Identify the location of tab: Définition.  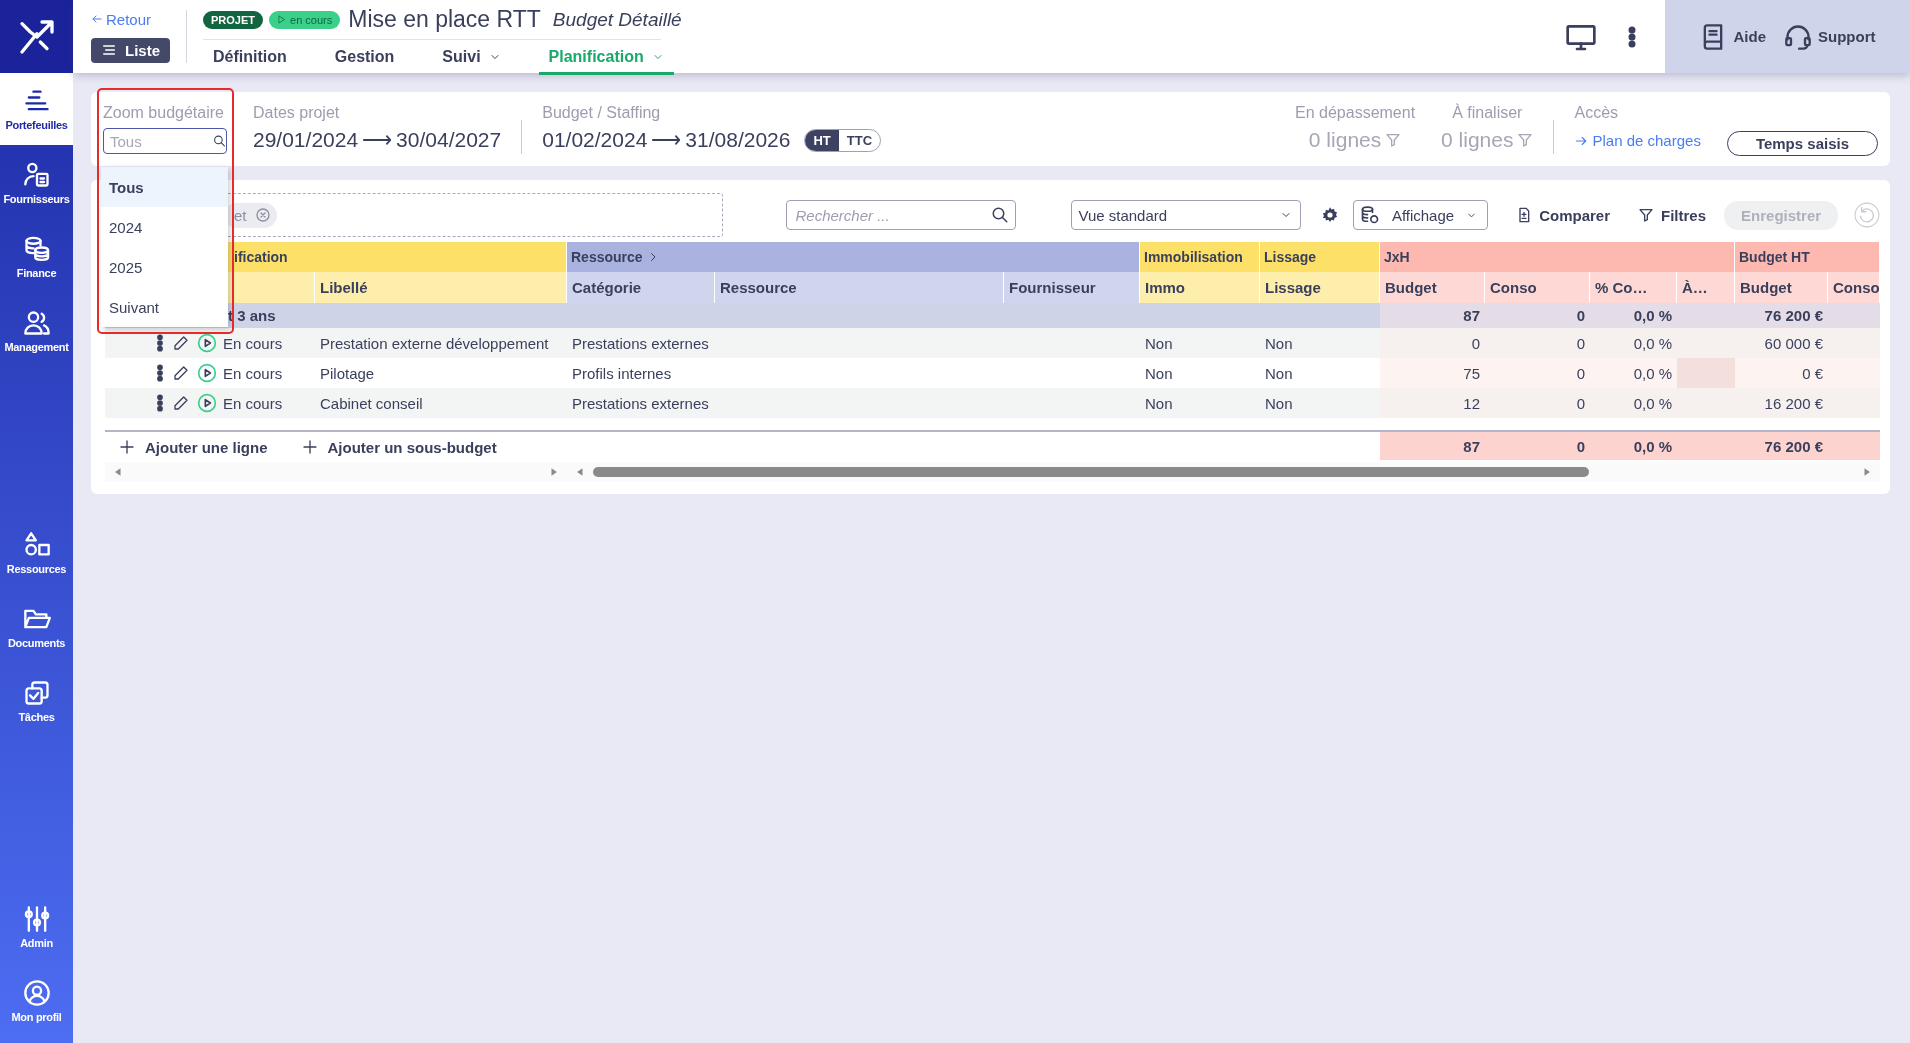
(250, 58).